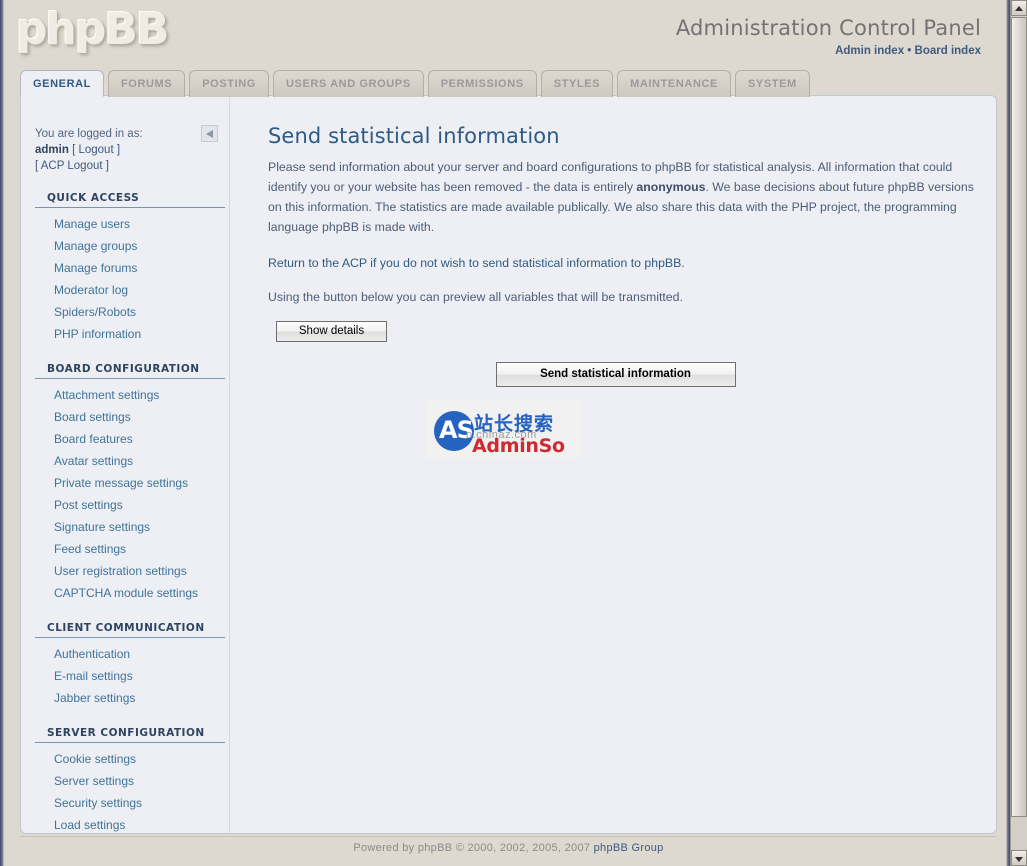  I want to click on sidebar-item-security-settings: Security settings, so click(130, 803).